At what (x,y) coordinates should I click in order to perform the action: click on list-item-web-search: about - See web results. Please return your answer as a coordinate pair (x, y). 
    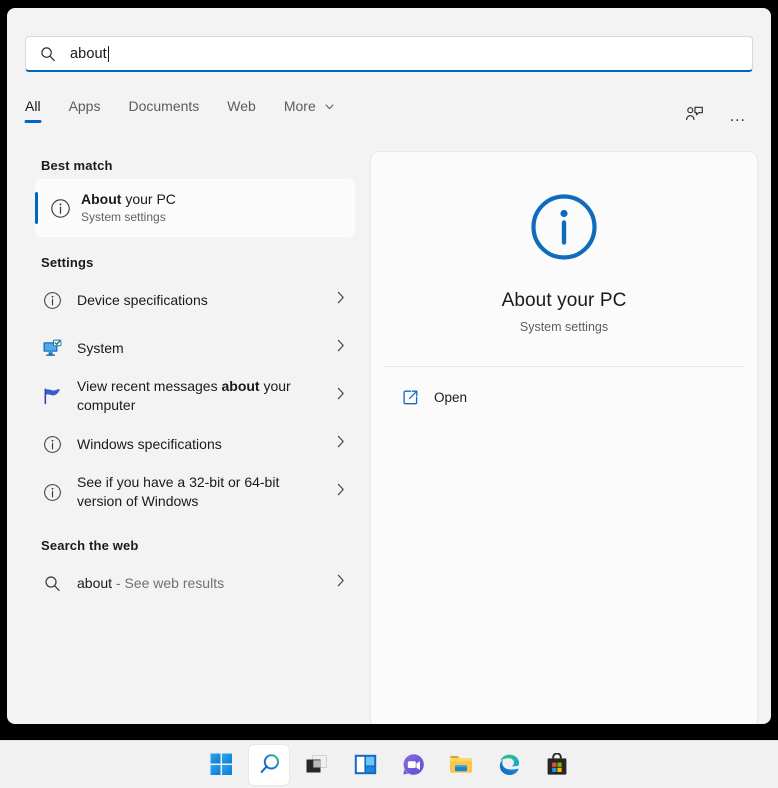
    Looking at the image, I should click on (195, 583).